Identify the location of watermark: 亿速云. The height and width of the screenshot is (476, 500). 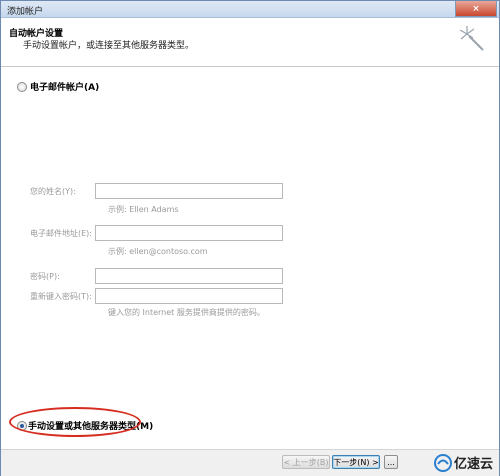
(463, 462).